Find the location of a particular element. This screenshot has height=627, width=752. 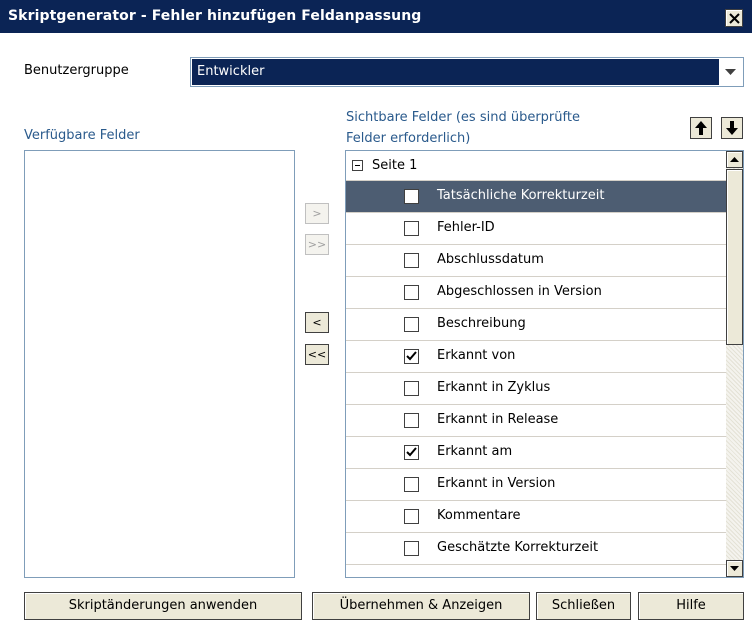

tree-root-node: Seite 1 is located at coordinates (536, 166).